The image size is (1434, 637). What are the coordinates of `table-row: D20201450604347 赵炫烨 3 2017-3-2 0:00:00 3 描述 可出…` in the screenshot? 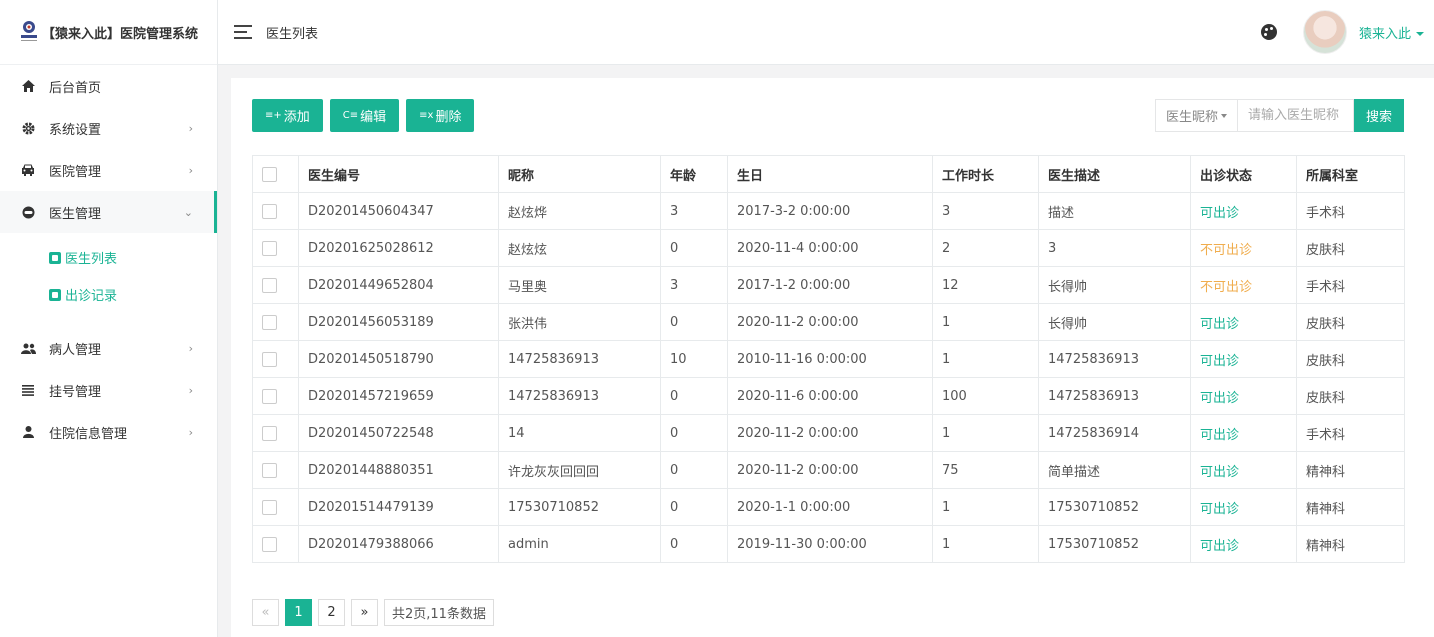 It's located at (828, 211).